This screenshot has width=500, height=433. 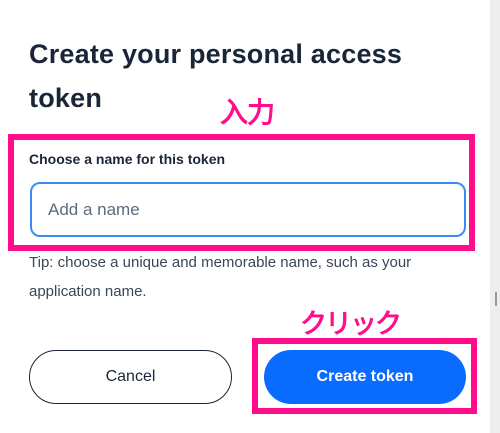 I want to click on click-annotation: クリック, so click(x=351, y=324).